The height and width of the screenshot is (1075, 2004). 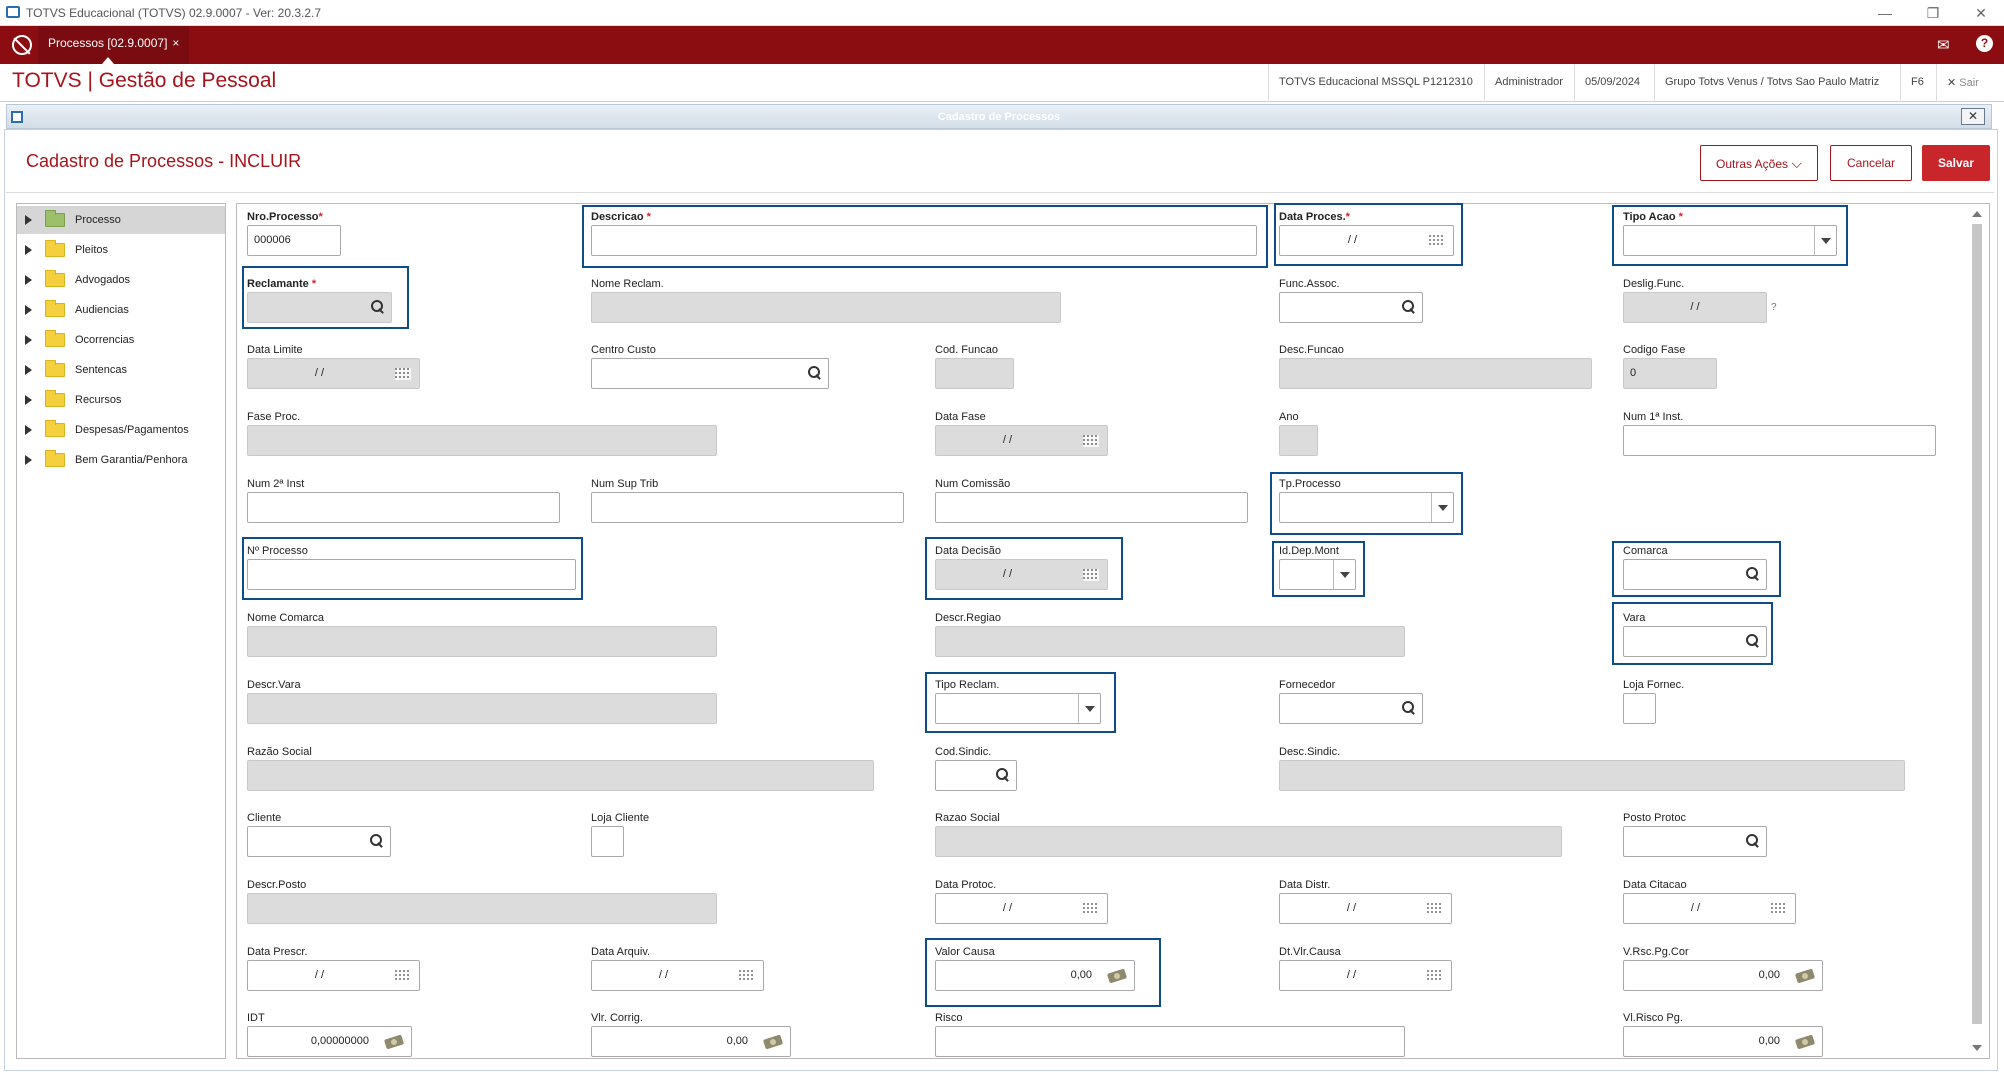 What do you see at coordinates (1970, 83) in the screenshot?
I see `exit-button: ✕ Sair` at bounding box center [1970, 83].